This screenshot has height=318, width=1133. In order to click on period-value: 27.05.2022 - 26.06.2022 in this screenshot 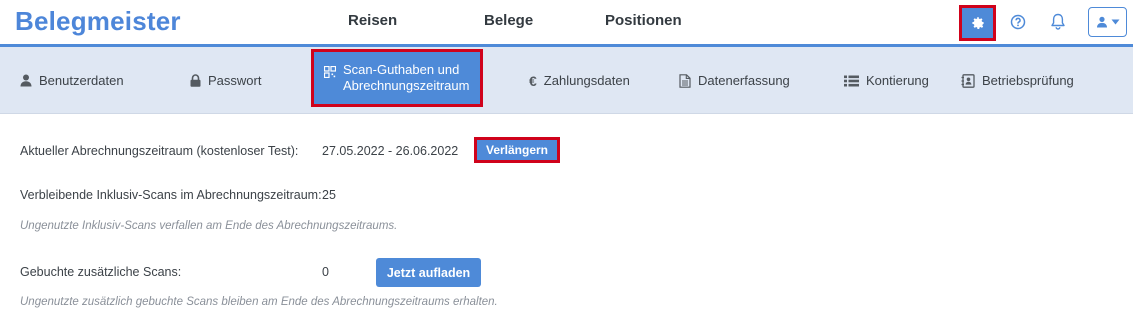, I will do `click(390, 151)`.